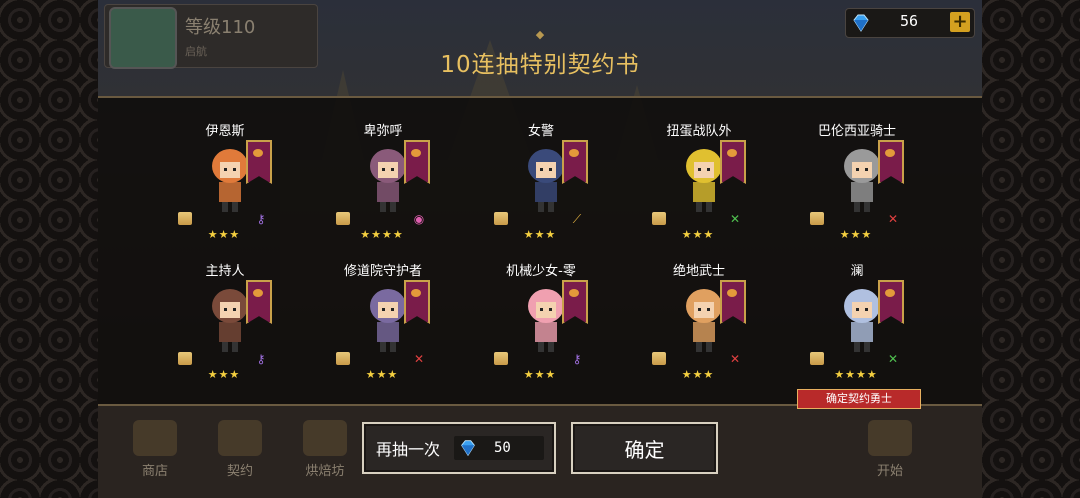 The height and width of the screenshot is (498, 1080). I want to click on player-level: 等级110, so click(220, 27).